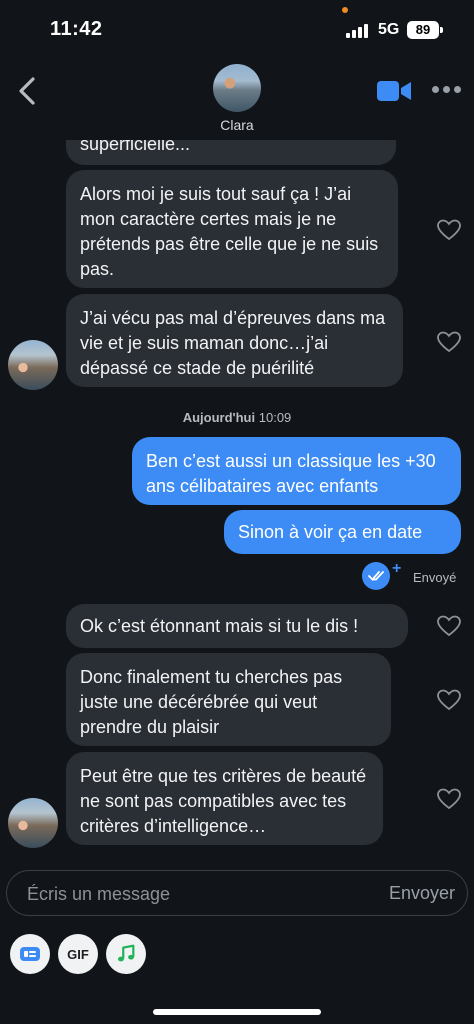  What do you see at coordinates (28, 91) in the screenshot?
I see `back-arrow-icon` at bounding box center [28, 91].